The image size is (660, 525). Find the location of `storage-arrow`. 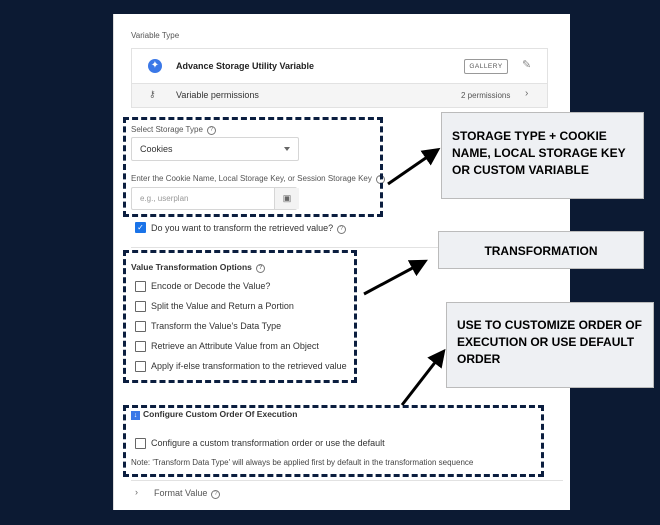

storage-arrow is located at coordinates (414, 166).